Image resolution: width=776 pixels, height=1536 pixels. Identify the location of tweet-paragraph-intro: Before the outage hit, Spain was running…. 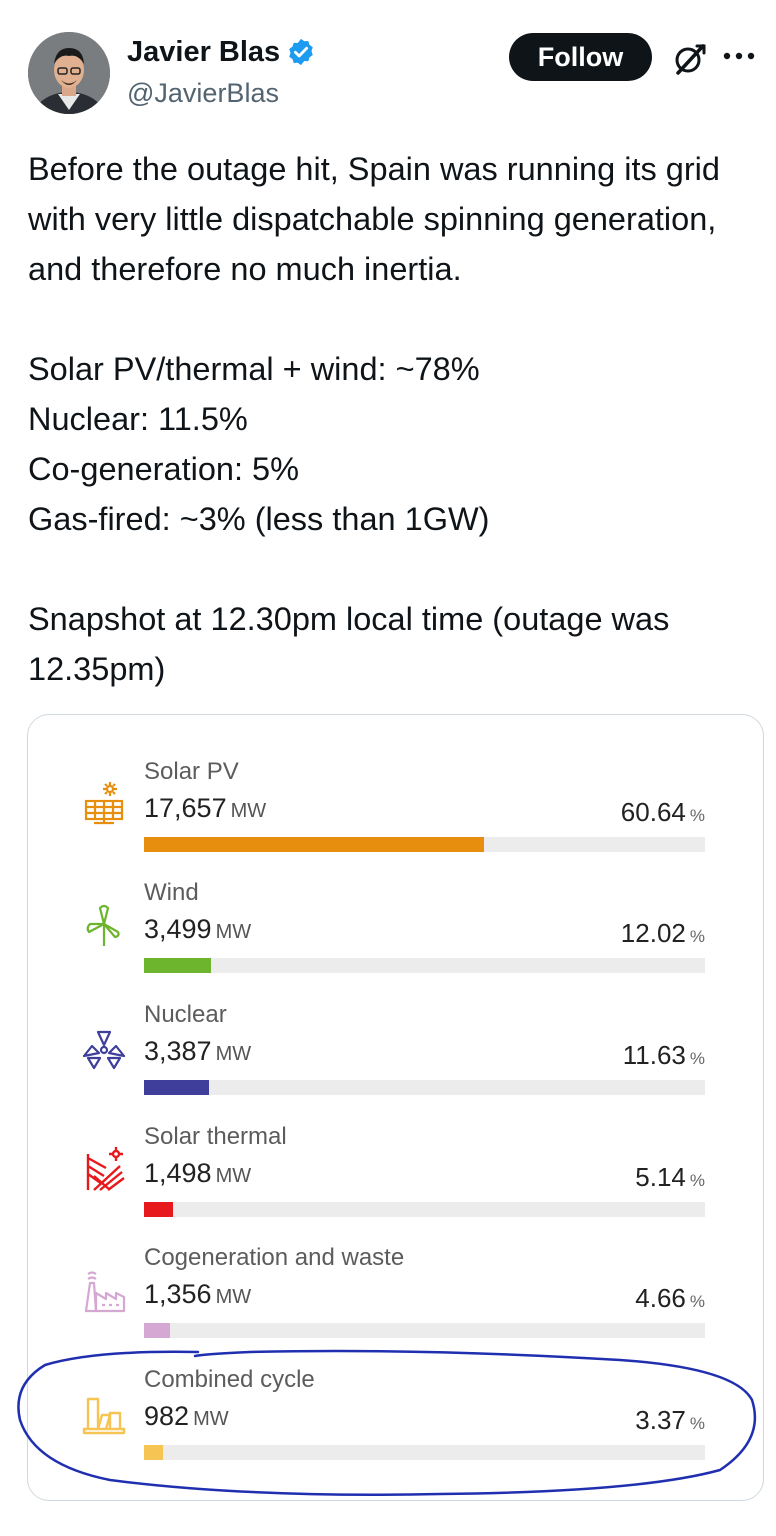
(374, 219).